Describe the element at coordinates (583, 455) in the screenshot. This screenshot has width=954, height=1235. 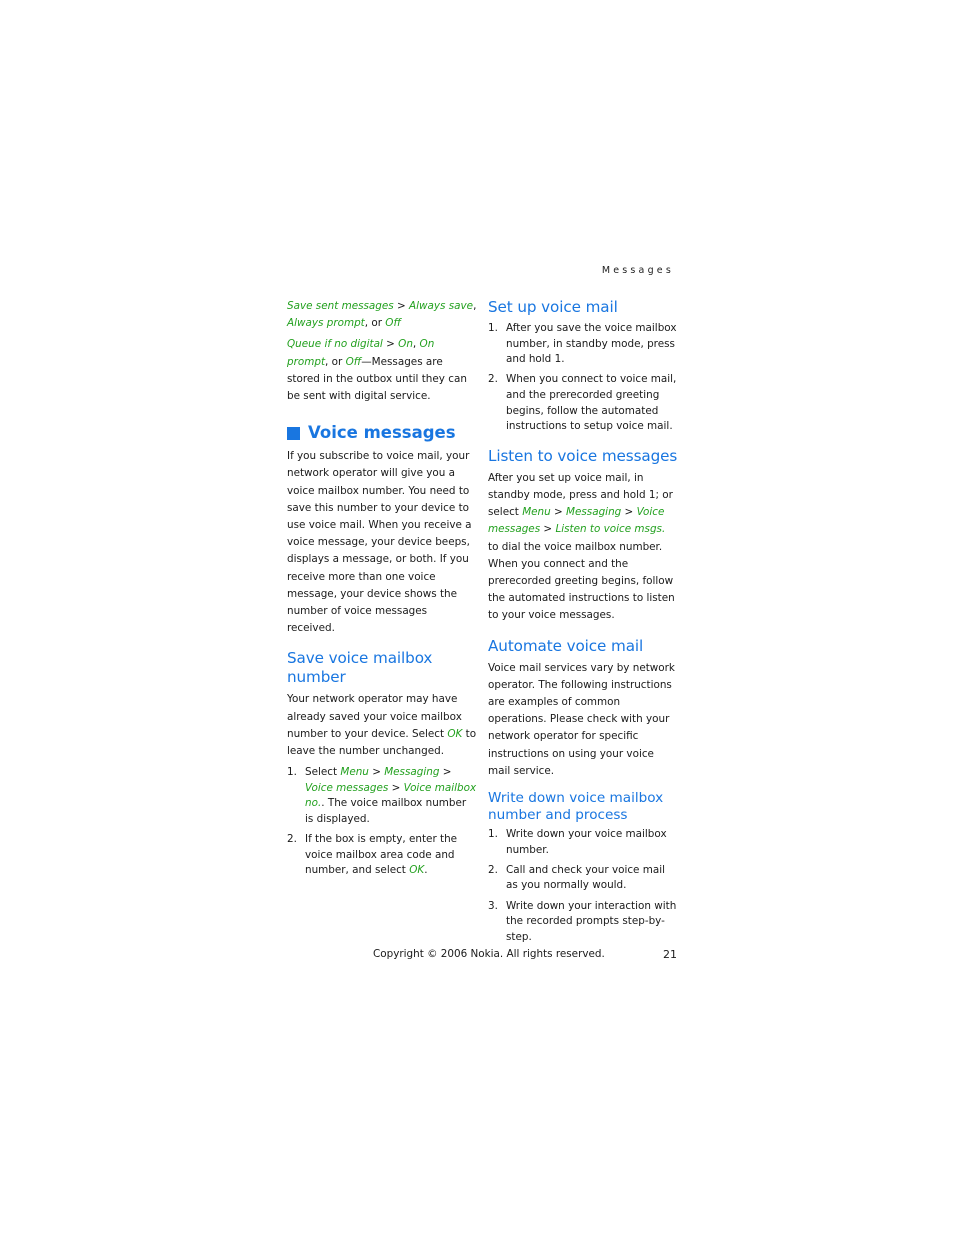
I see `heading-listen: Listen to voice messages` at that location.